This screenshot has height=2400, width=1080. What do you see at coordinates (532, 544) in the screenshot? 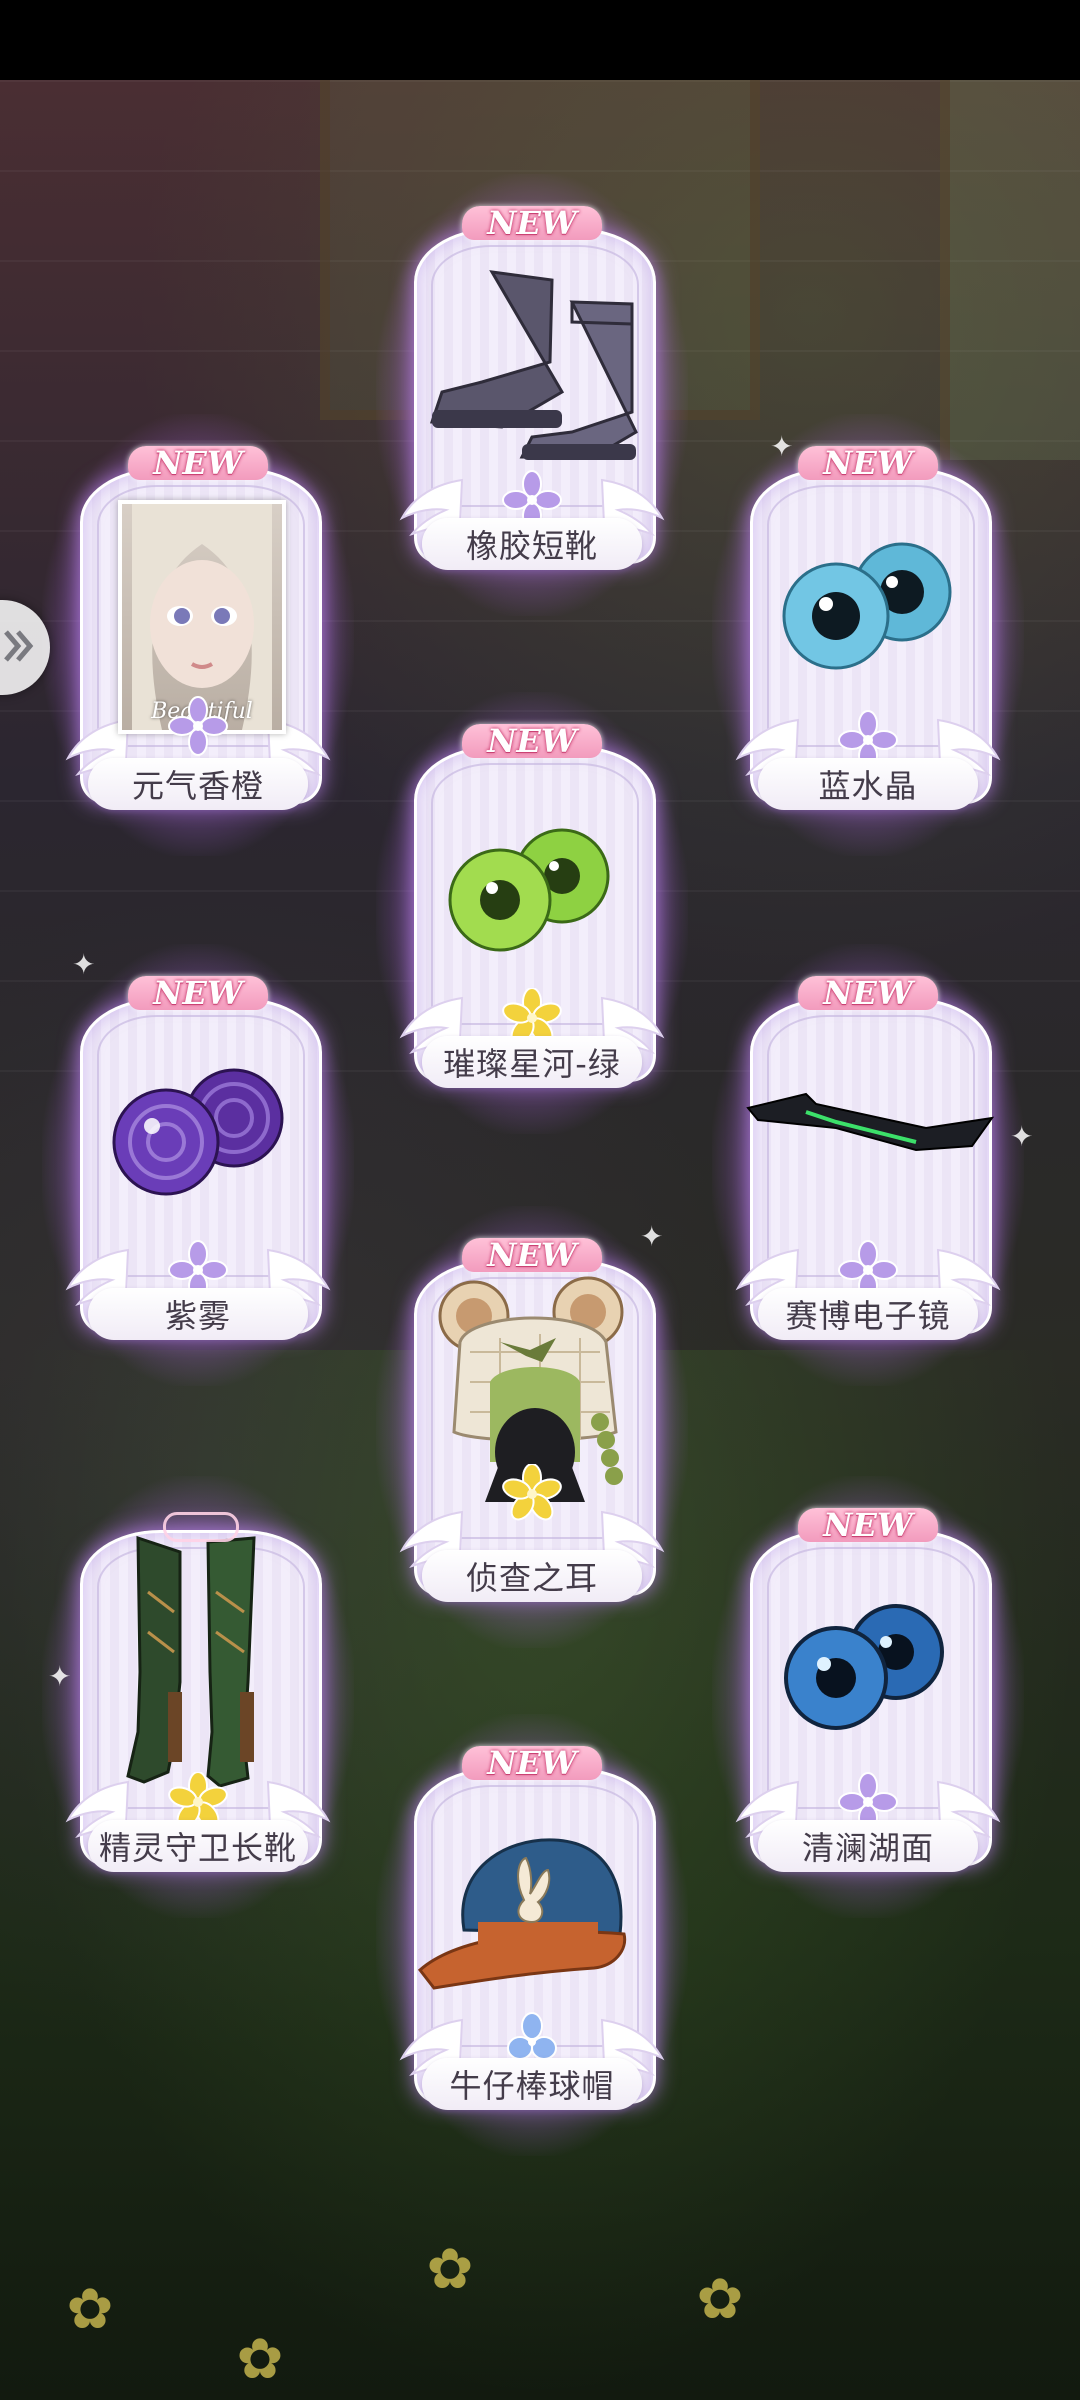
I see `item-name: 橡胶短靴` at bounding box center [532, 544].